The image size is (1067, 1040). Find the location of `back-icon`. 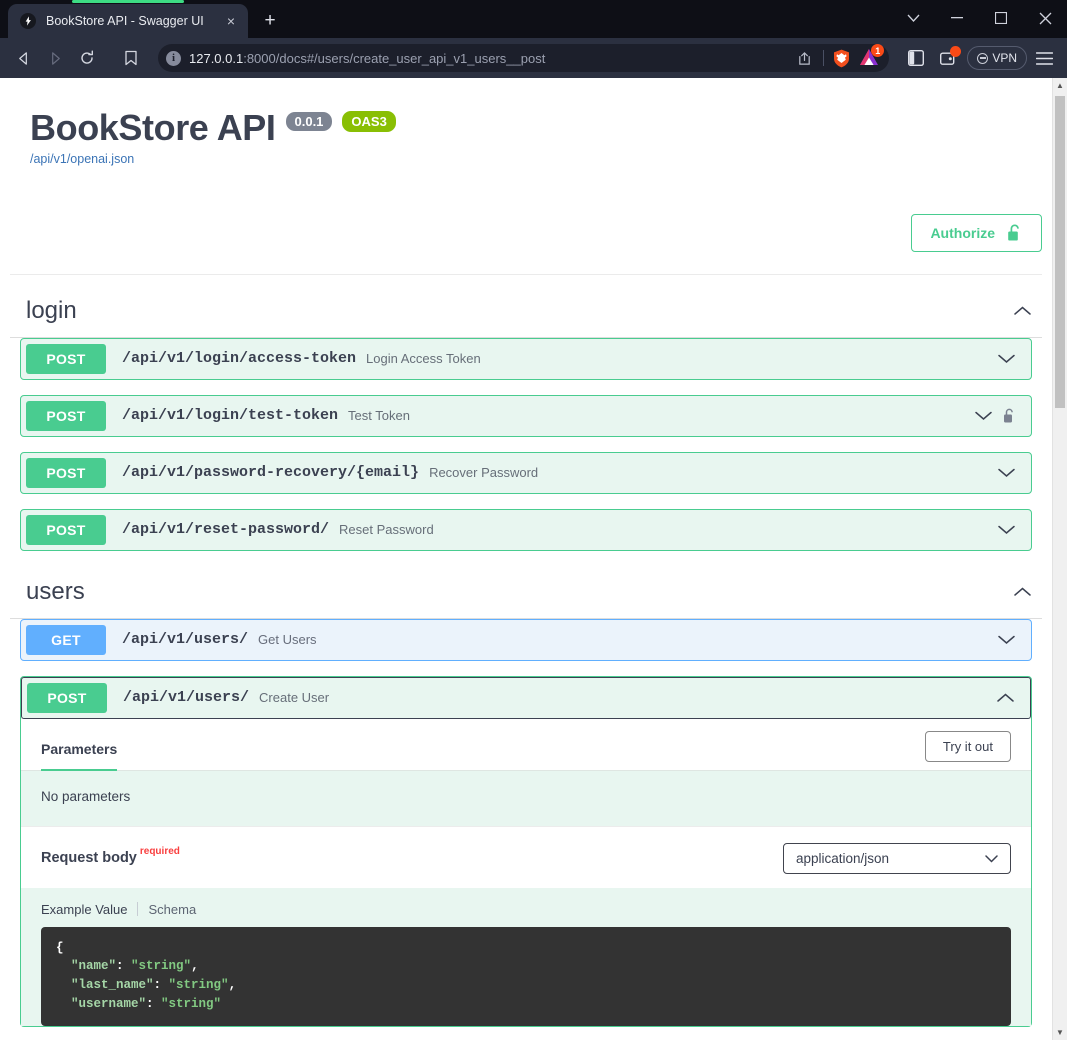

back-icon is located at coordinates (23, 58).